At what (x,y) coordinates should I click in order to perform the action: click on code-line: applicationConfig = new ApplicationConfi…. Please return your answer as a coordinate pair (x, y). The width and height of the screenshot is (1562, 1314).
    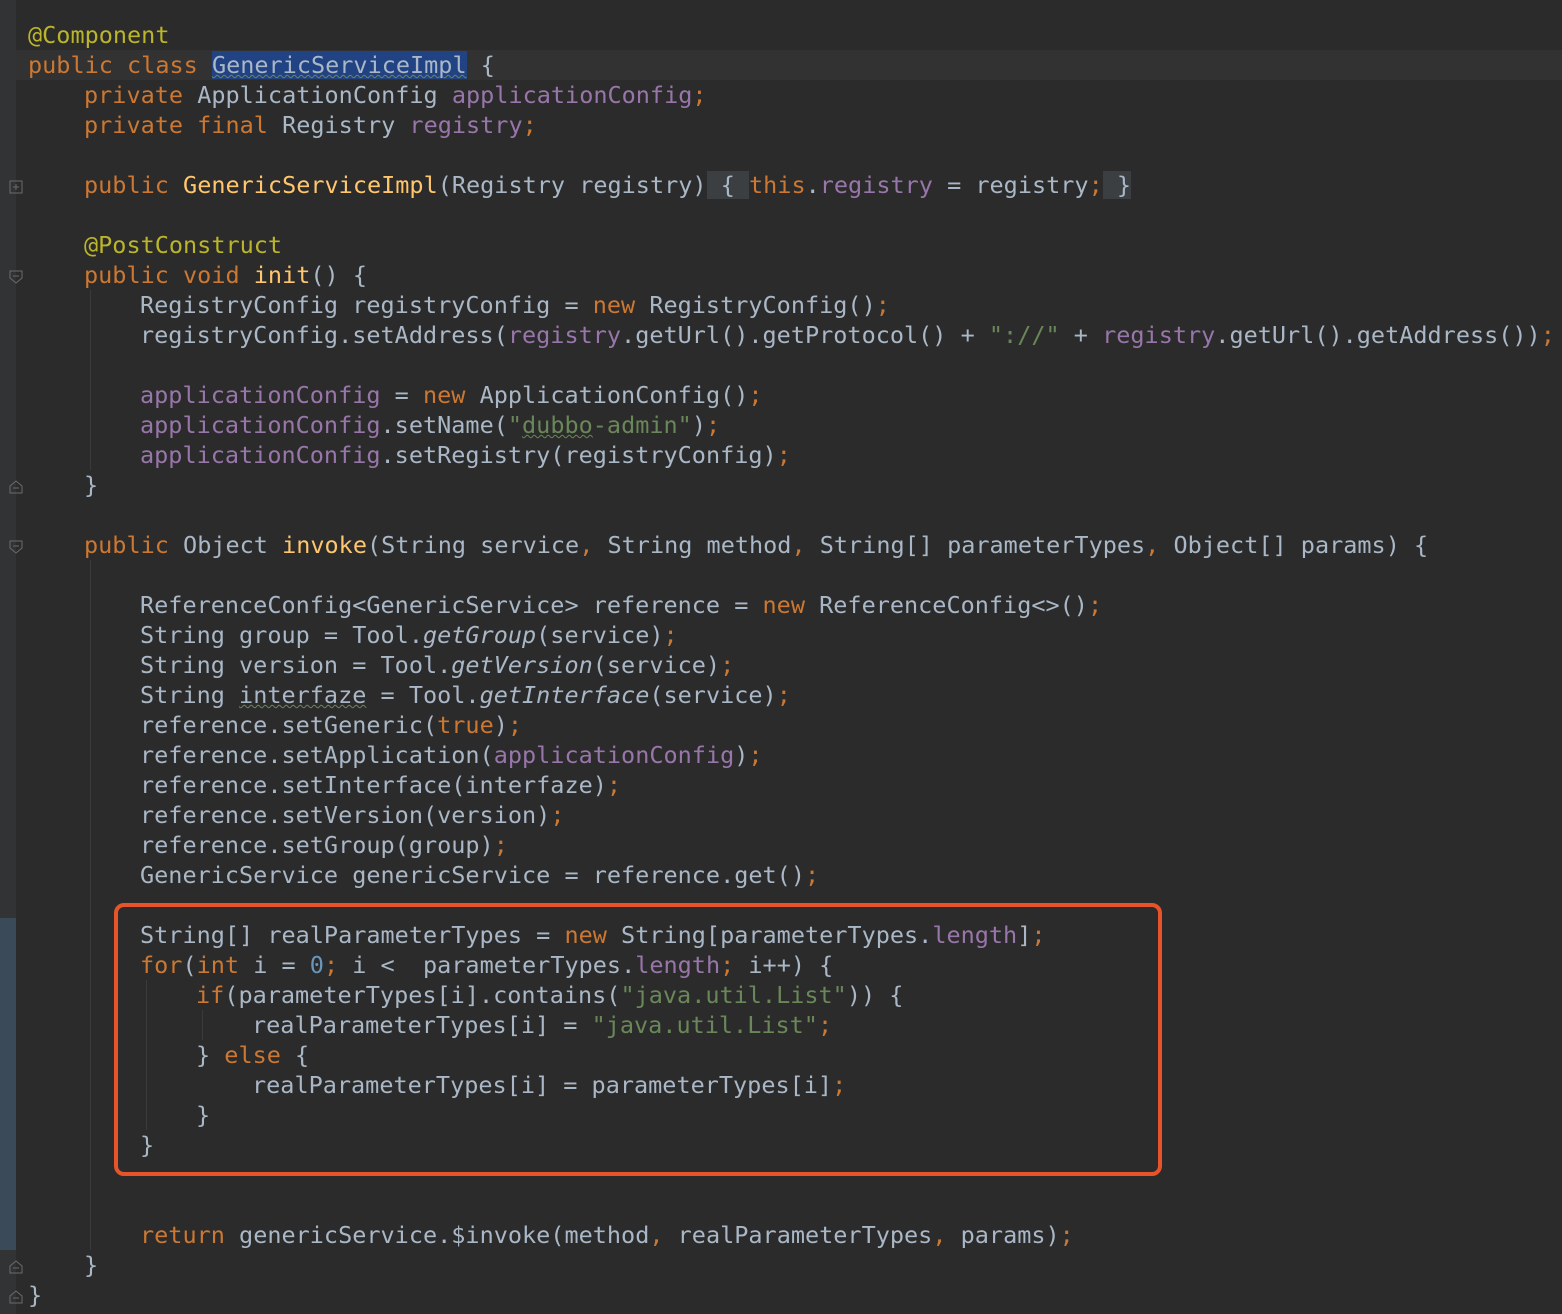
    Looking at the image, I should click on (451, 395).